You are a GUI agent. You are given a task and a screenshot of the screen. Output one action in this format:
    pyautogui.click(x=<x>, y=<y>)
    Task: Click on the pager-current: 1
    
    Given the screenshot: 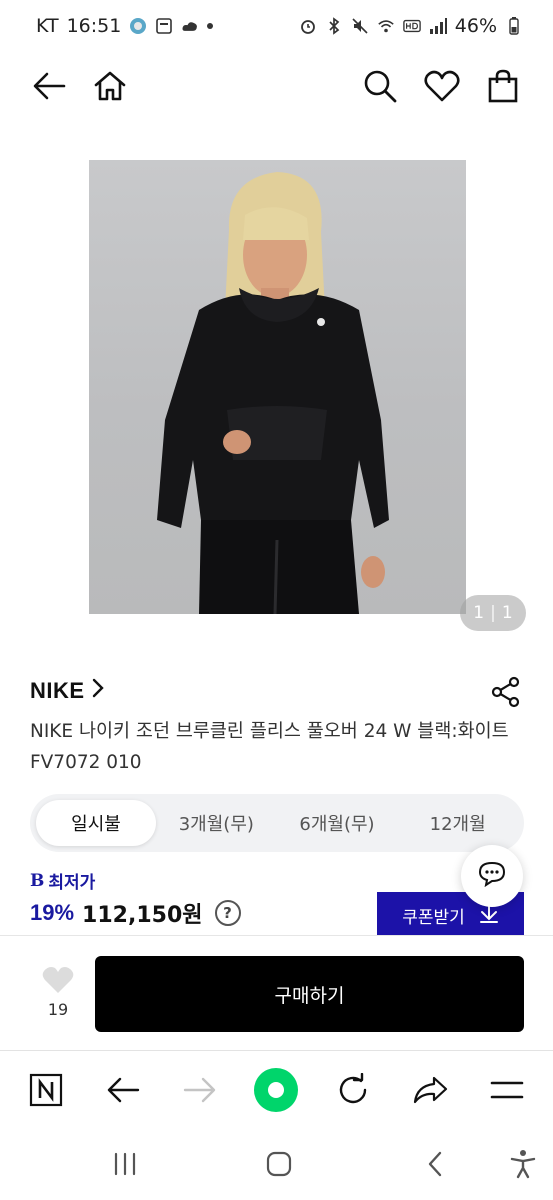 What is the action you would take?
    pyautogui.click(x=479, y=613)
    